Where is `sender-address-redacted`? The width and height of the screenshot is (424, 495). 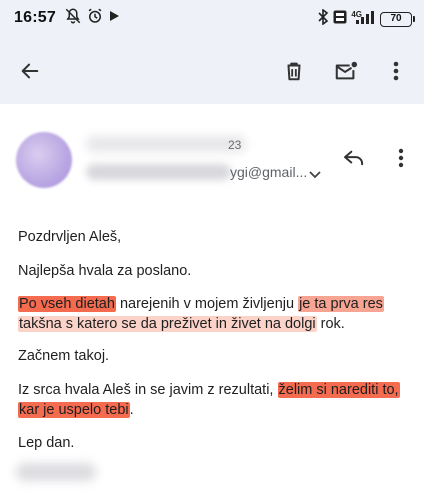 sender-address-redacted is located at coordinates (158, 172).